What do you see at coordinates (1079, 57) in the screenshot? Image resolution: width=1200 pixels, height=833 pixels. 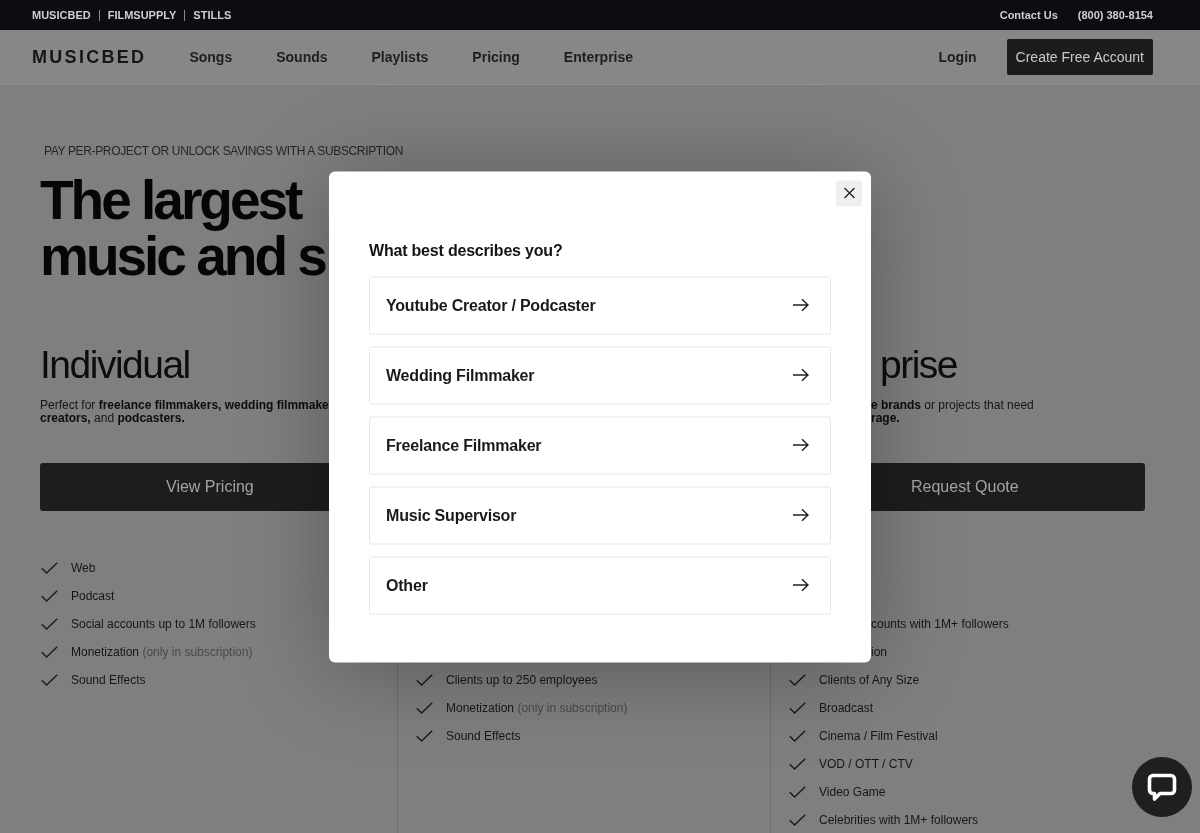 I see `create-account-button: Create Free Account` at bounding box center [1079, 57].